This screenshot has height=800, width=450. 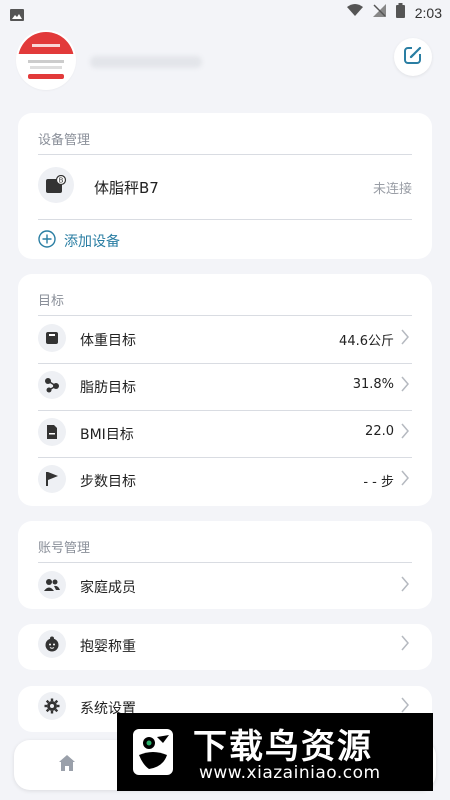 I want to click on goal-row-fat: 脂肪目标 31.8%, so click(x=225, y=388).